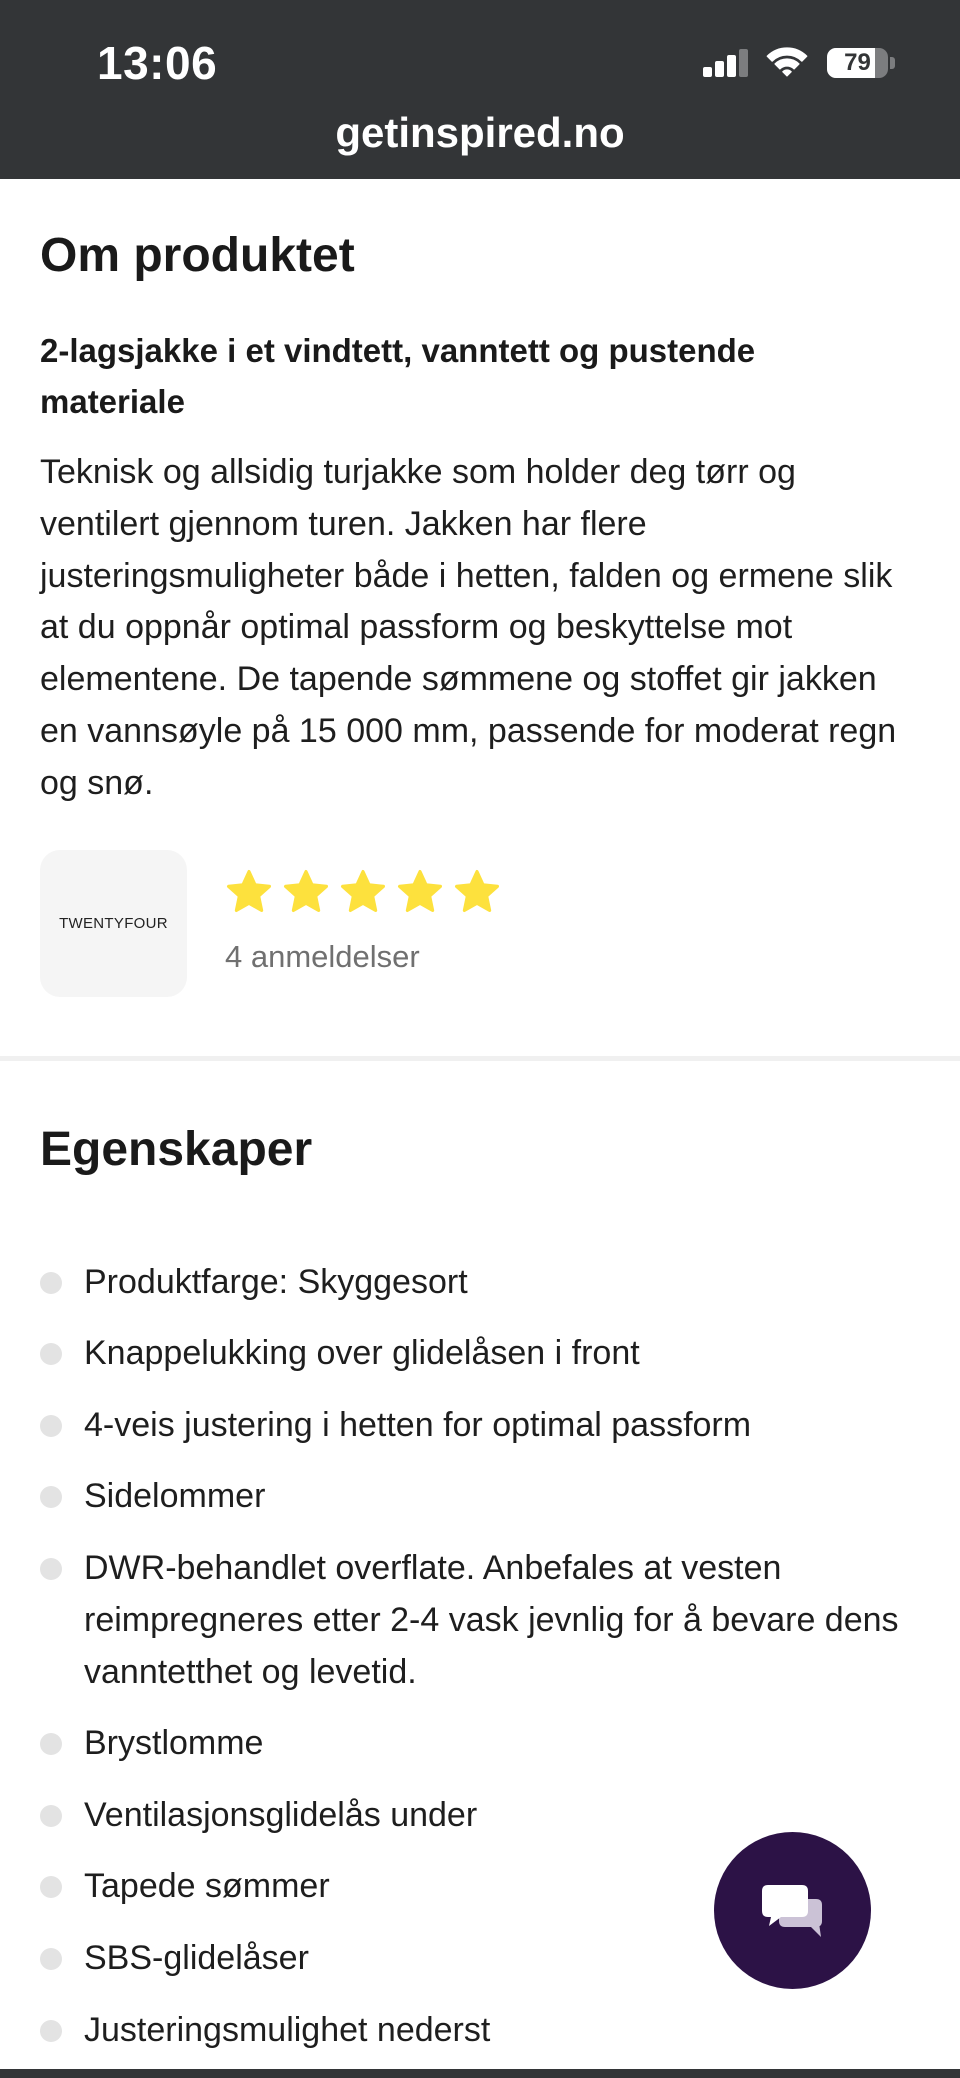 The height and width of the screenshot is (2078, 960). What do you see at coordinates (287, 2029) in the screenshot?
I see `feature-text: Justeringsmulighet nederst` at bounding box center [287, 2029].